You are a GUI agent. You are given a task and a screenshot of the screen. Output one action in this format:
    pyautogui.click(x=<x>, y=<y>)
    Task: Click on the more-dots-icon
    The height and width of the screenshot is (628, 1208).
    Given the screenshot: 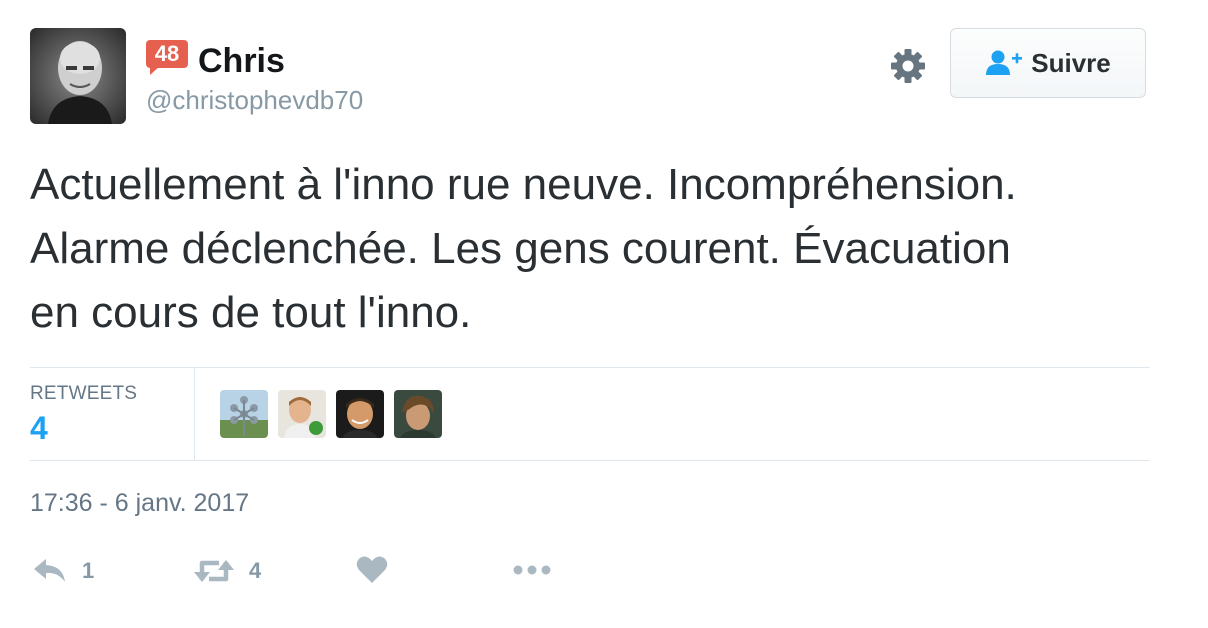 What is the action you would take?
    pyautogui.click(x=532, y=570)
    